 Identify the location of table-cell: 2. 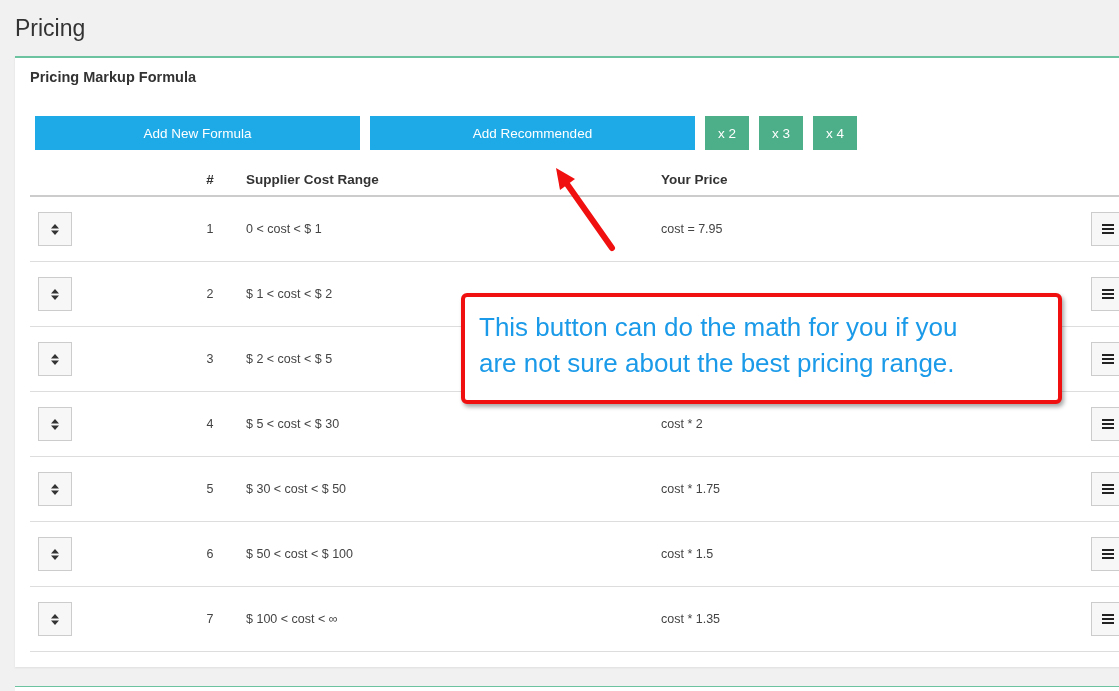
(210, 294).